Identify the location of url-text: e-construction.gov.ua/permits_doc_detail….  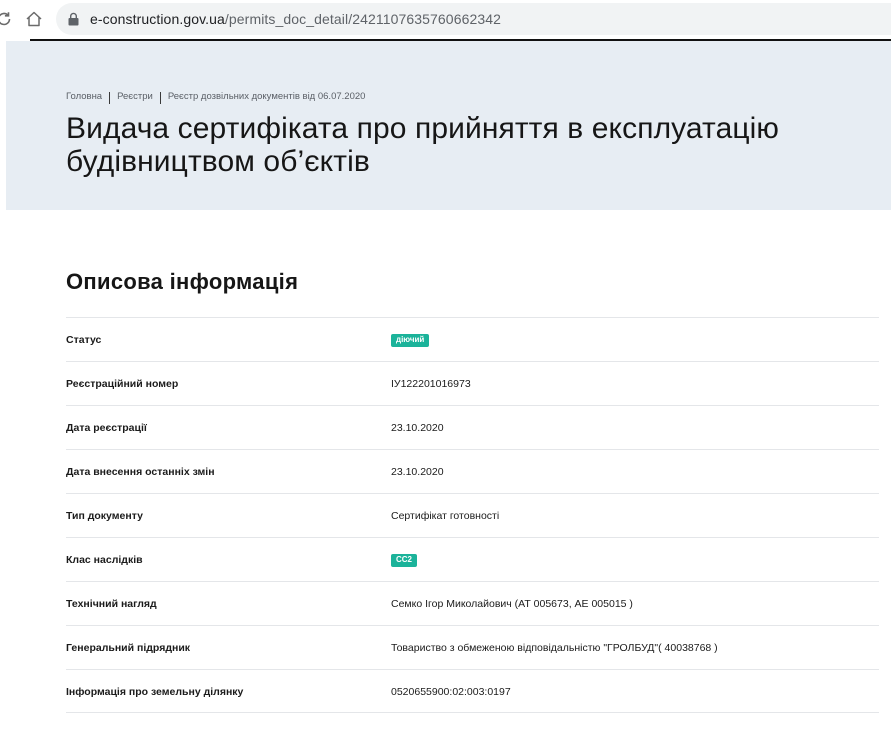
(295, 19).